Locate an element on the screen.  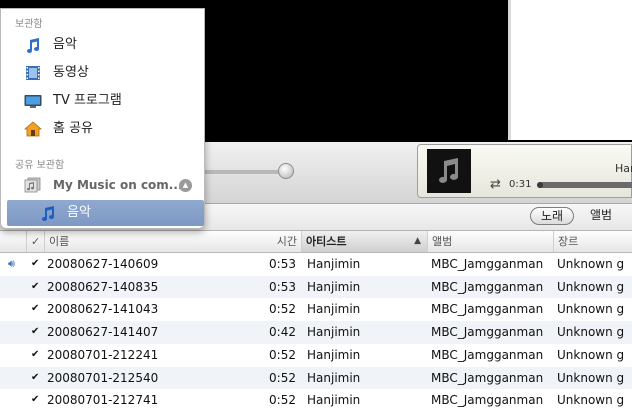
column-header-artist-label: 아티스트 is located at coordinates (326, 241).